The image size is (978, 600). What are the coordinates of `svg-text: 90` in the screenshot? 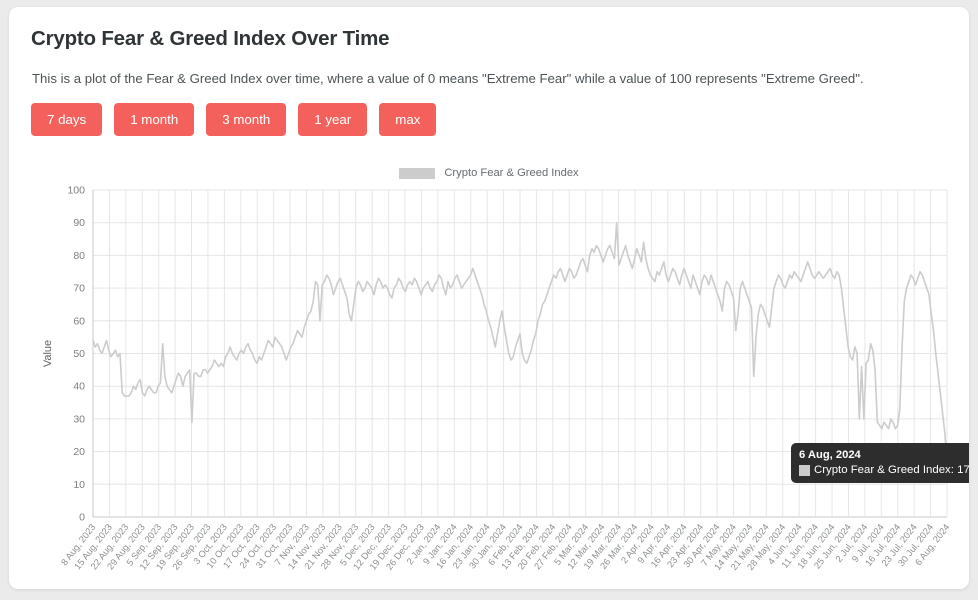 It's located at (79, 223).